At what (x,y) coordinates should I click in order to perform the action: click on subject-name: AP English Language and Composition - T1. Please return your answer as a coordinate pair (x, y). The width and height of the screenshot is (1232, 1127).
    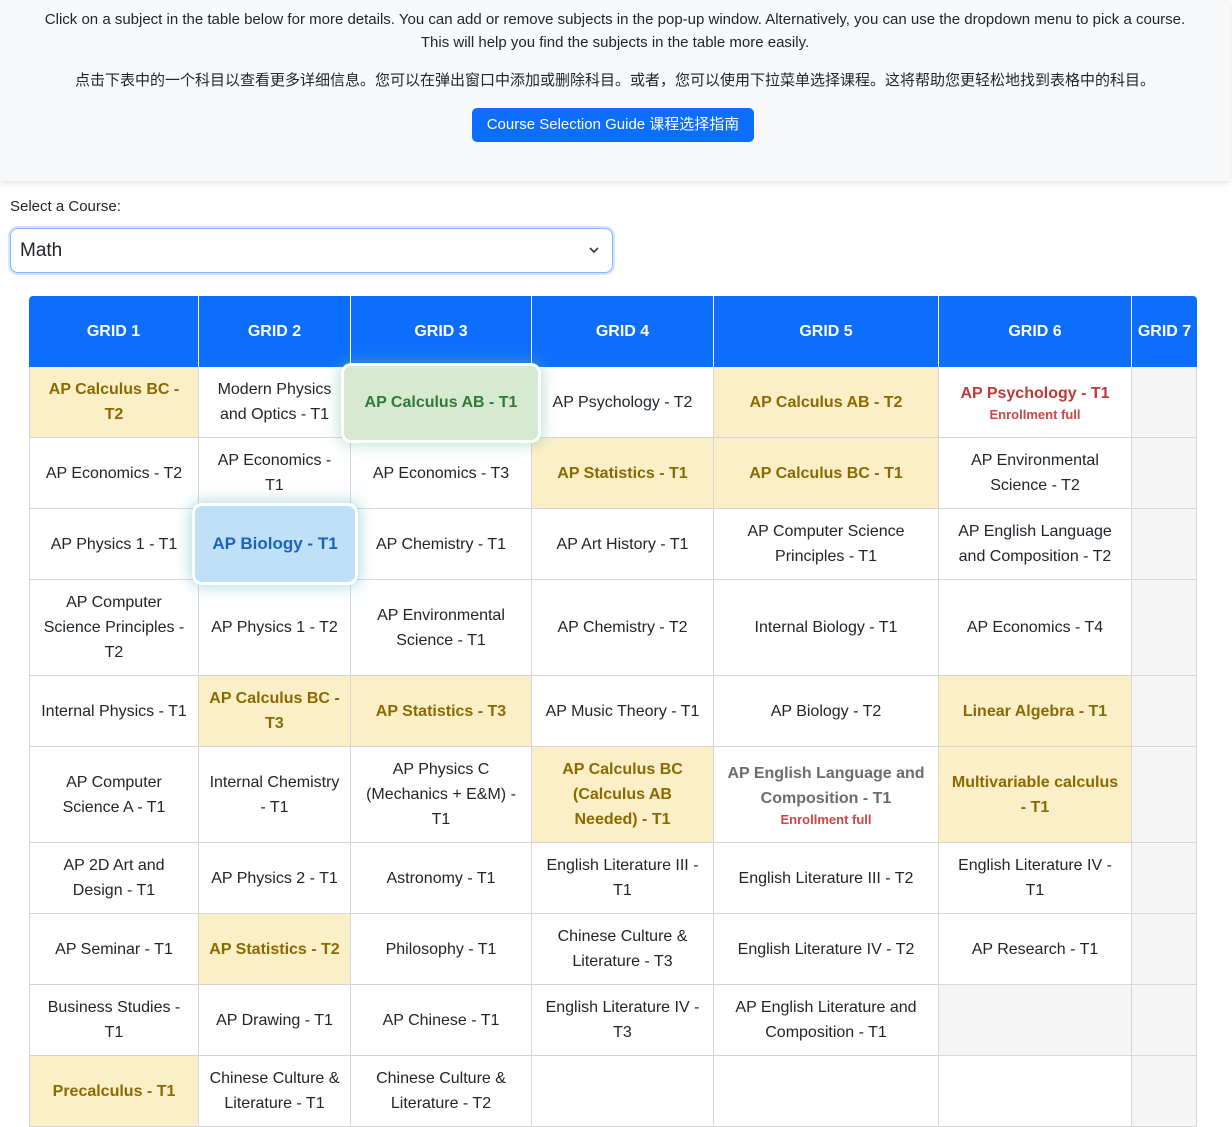
    Looking at the image, I should click on (826, 785).